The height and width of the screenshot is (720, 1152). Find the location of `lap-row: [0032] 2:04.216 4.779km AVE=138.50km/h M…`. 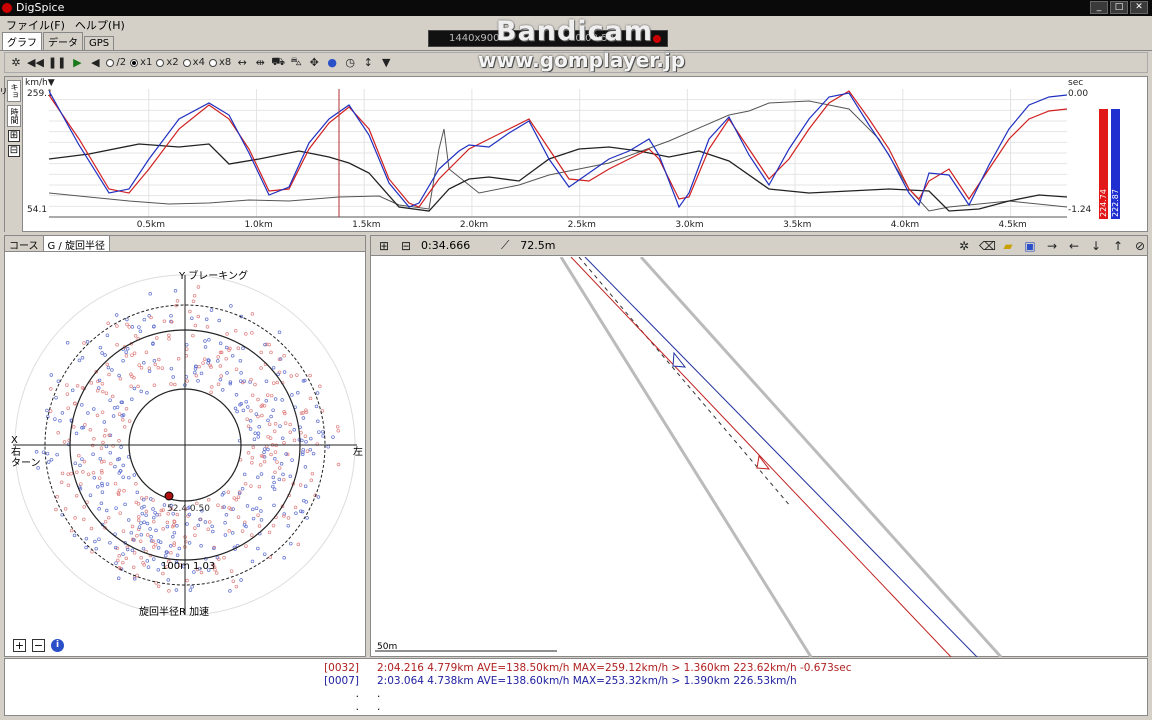

lap-row: [0032] 2:04.216 4.779km AVE=138.50km/h M… is located at coordinates (576, 668).